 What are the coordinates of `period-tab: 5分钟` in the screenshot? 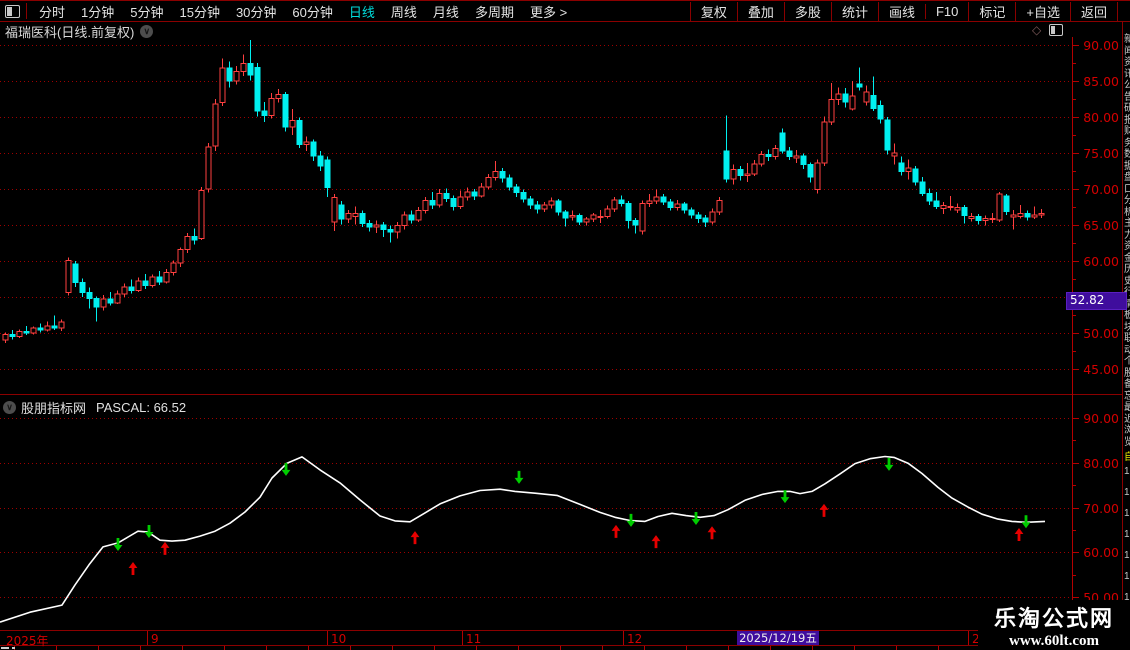 It's located at (146, 11).